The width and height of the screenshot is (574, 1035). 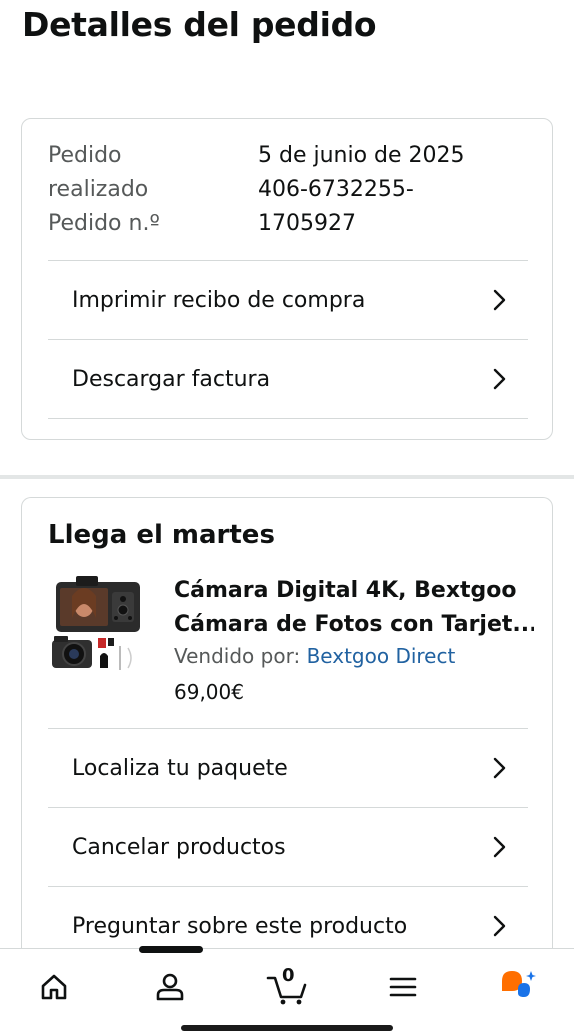 I want to click on nav-menu, so click(x=403, y=987).